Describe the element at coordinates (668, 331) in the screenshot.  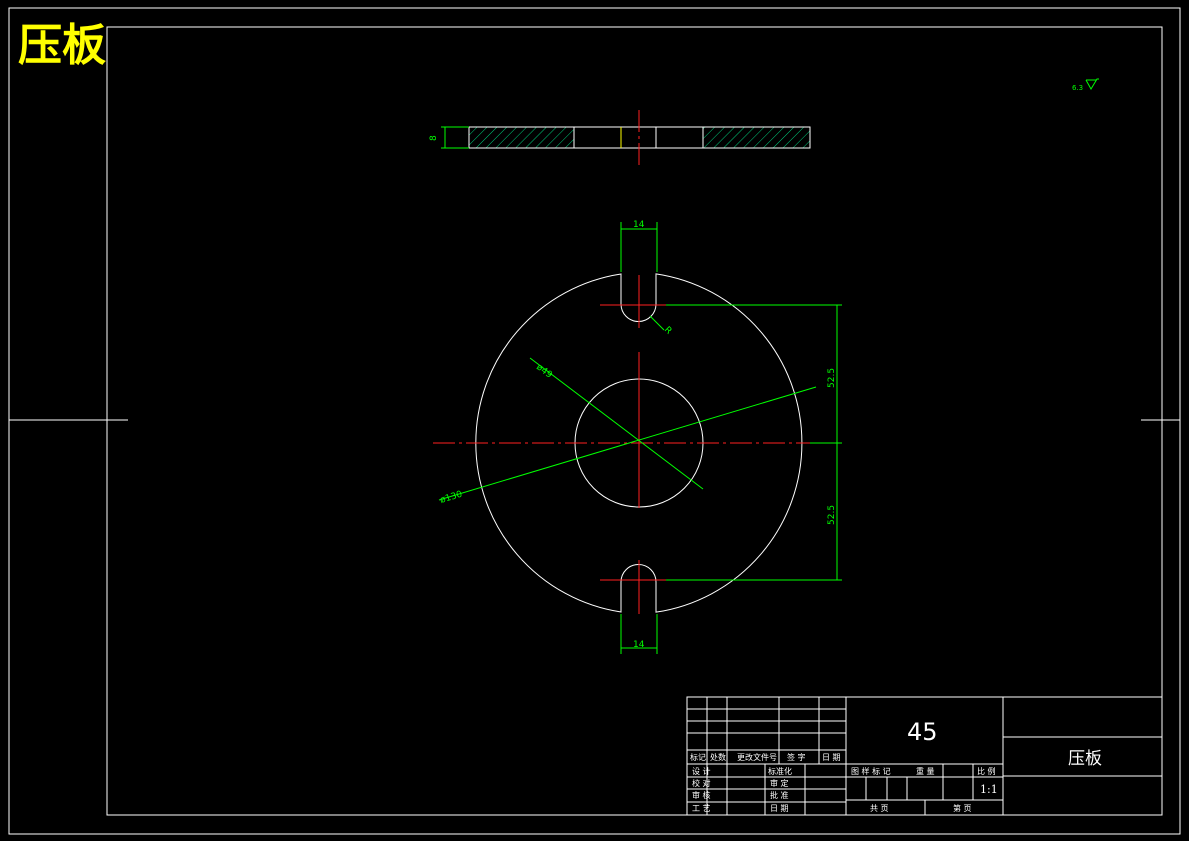
I see `dim-slot-radius-label: R` at that location.